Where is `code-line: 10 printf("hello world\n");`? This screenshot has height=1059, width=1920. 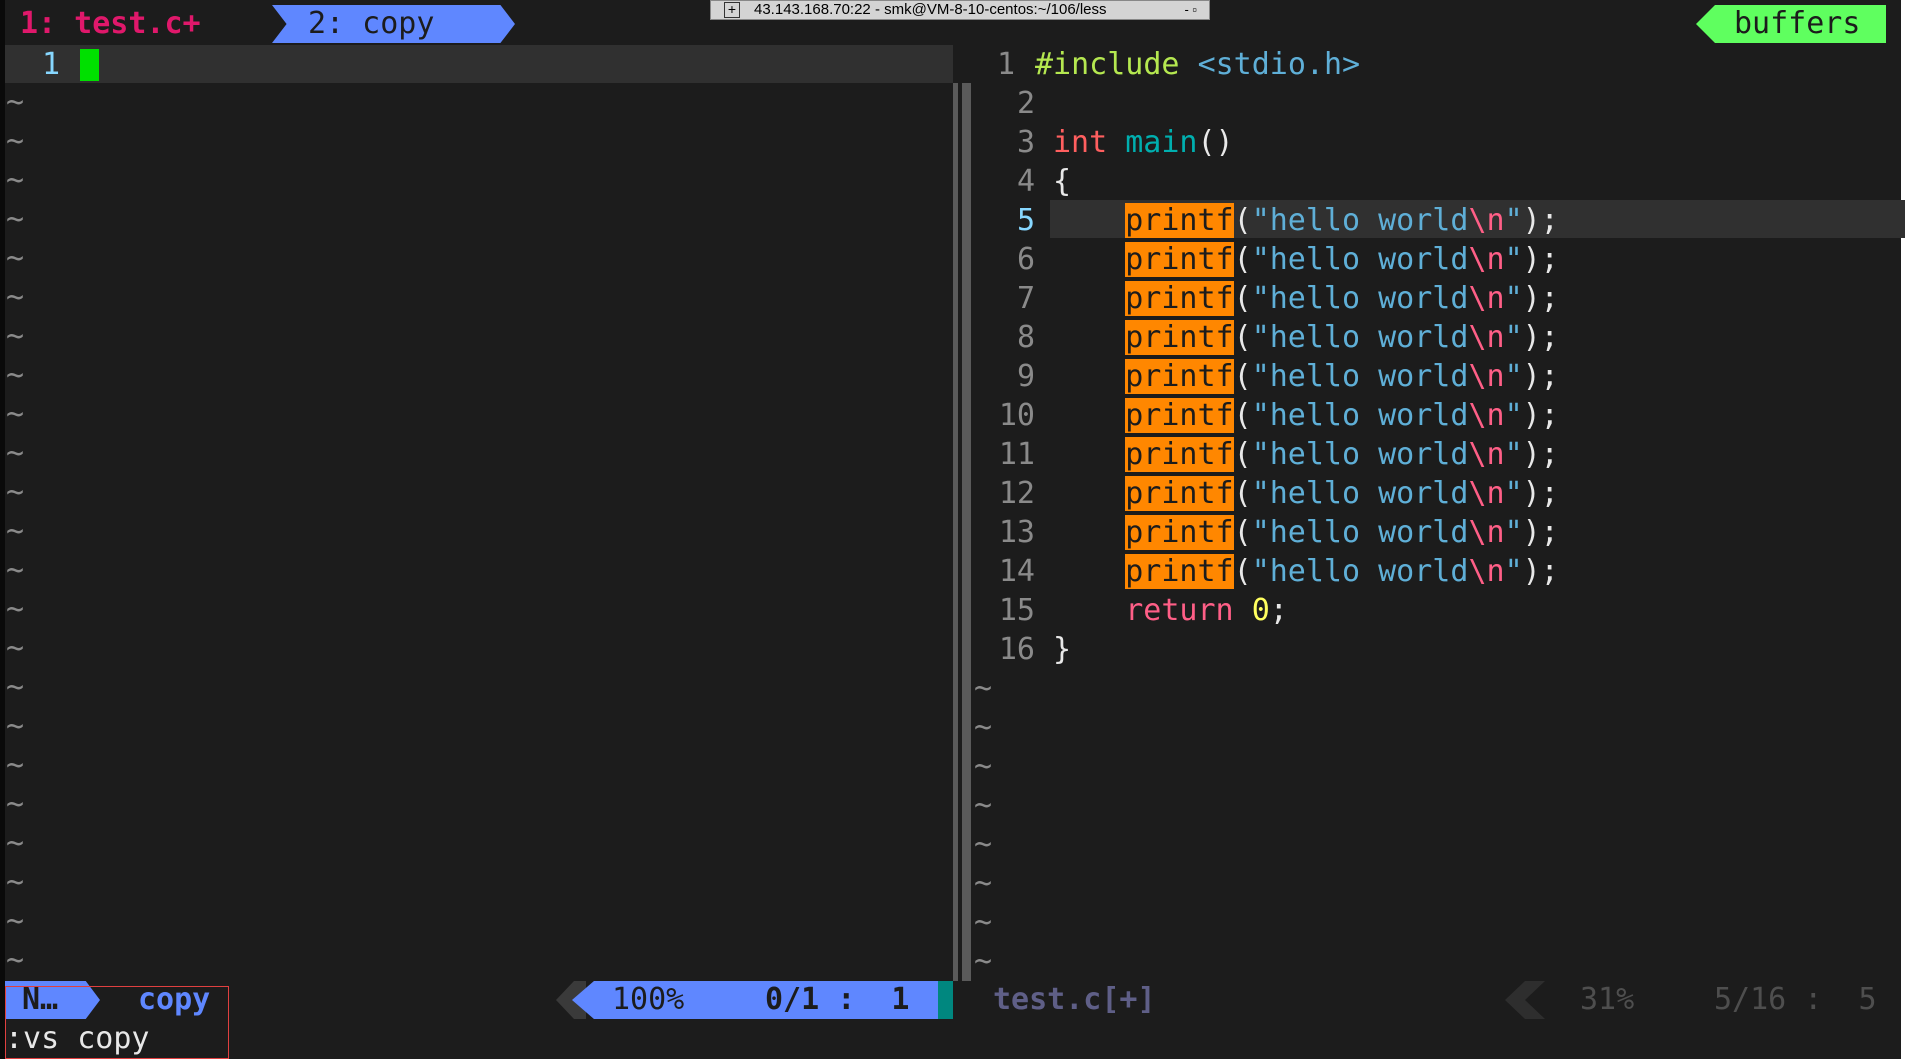
code-line: 10 printf("hello world\n"); is located at coordinates (1267, 415).